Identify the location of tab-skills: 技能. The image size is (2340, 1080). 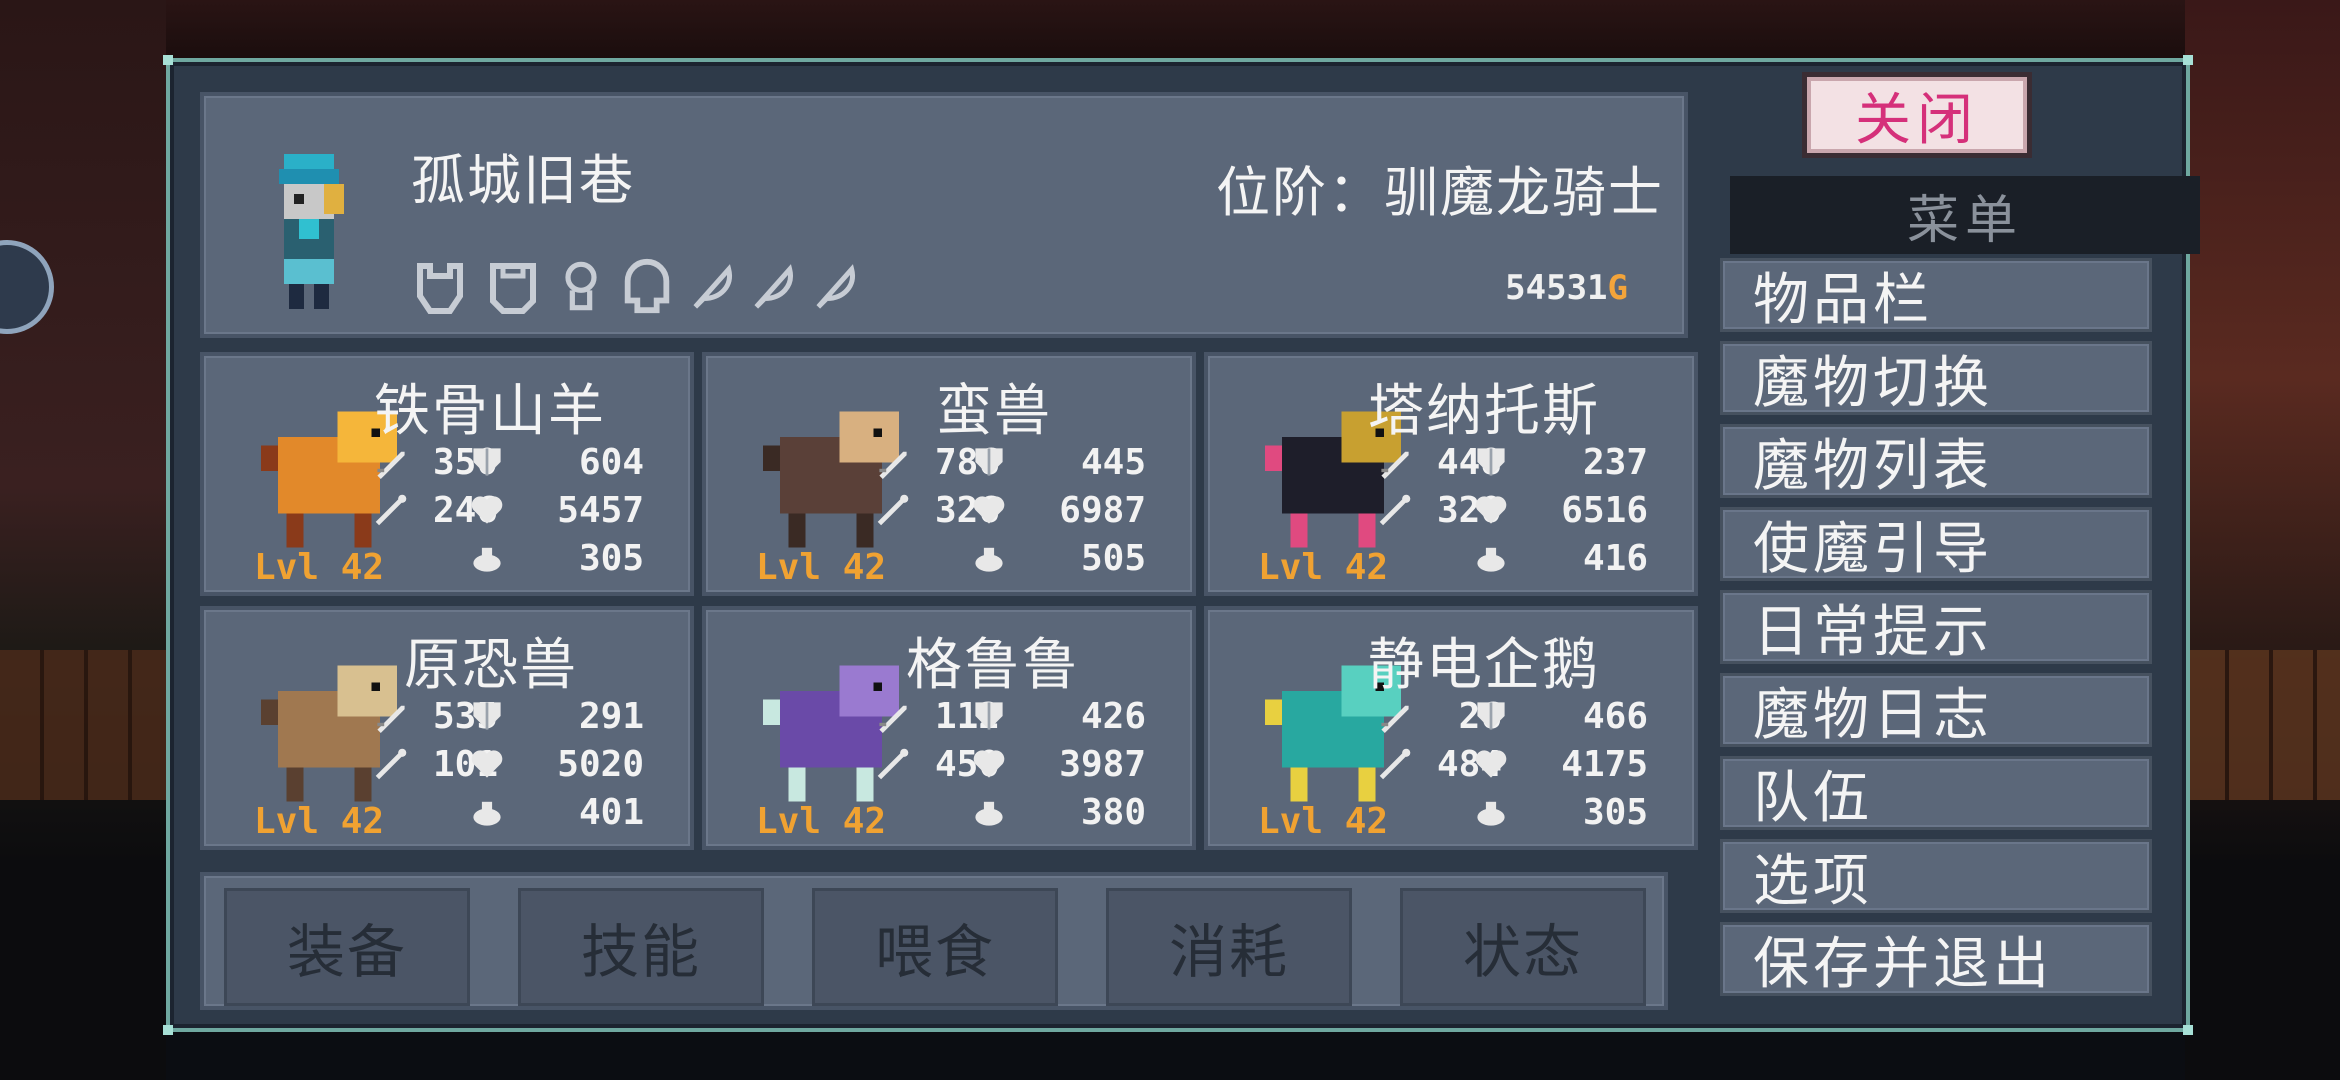
(641, 947).